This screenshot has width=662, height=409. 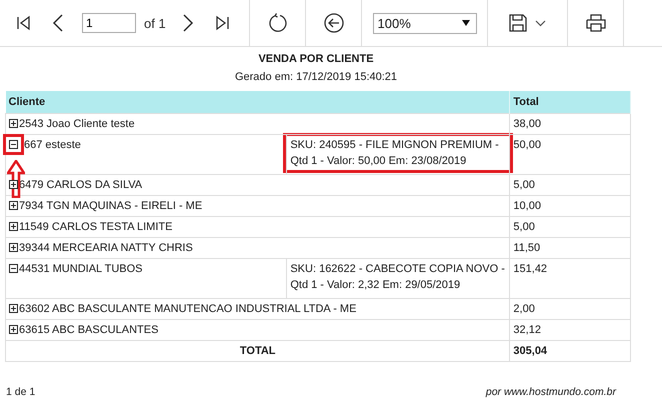 What do you see at coordinates (524, 309) in the screenshot?
I see `total-value: 2,00` at bounding box center [524, 309].